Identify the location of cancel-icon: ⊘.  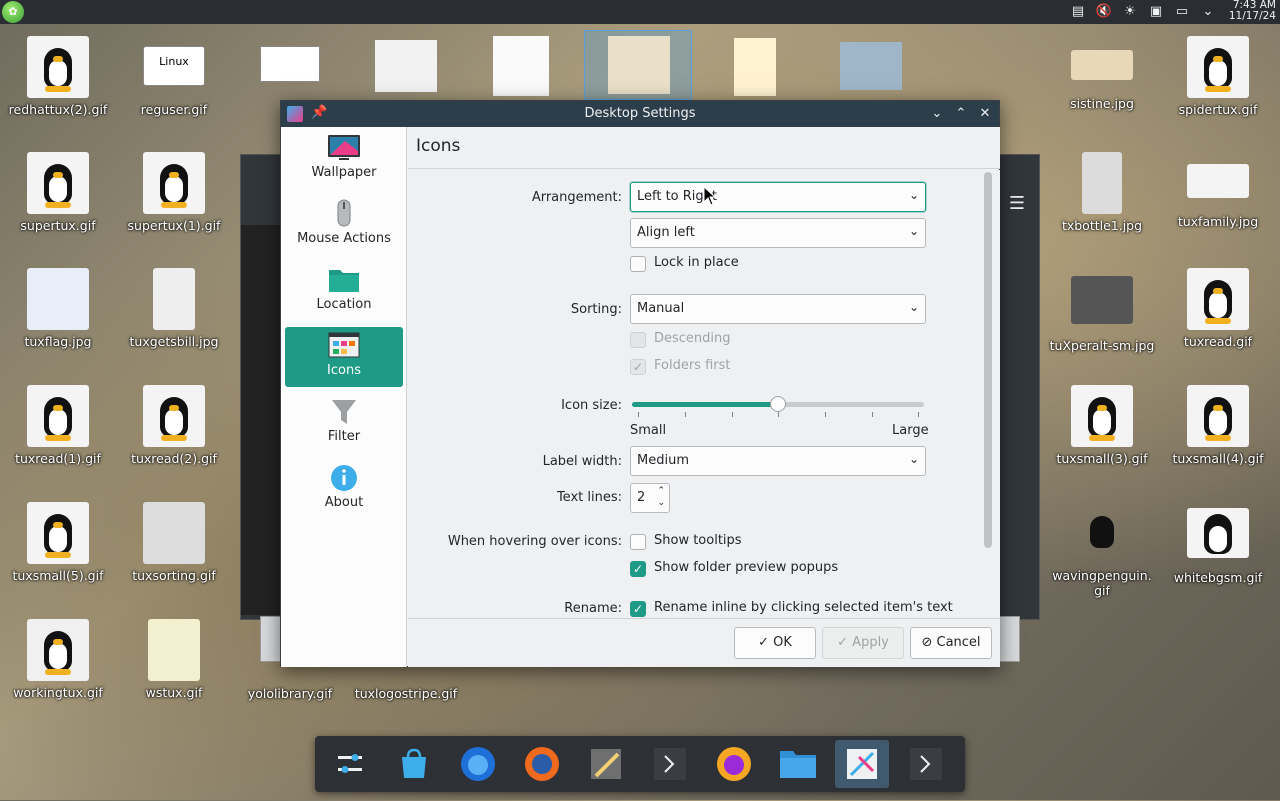
(927, 642).